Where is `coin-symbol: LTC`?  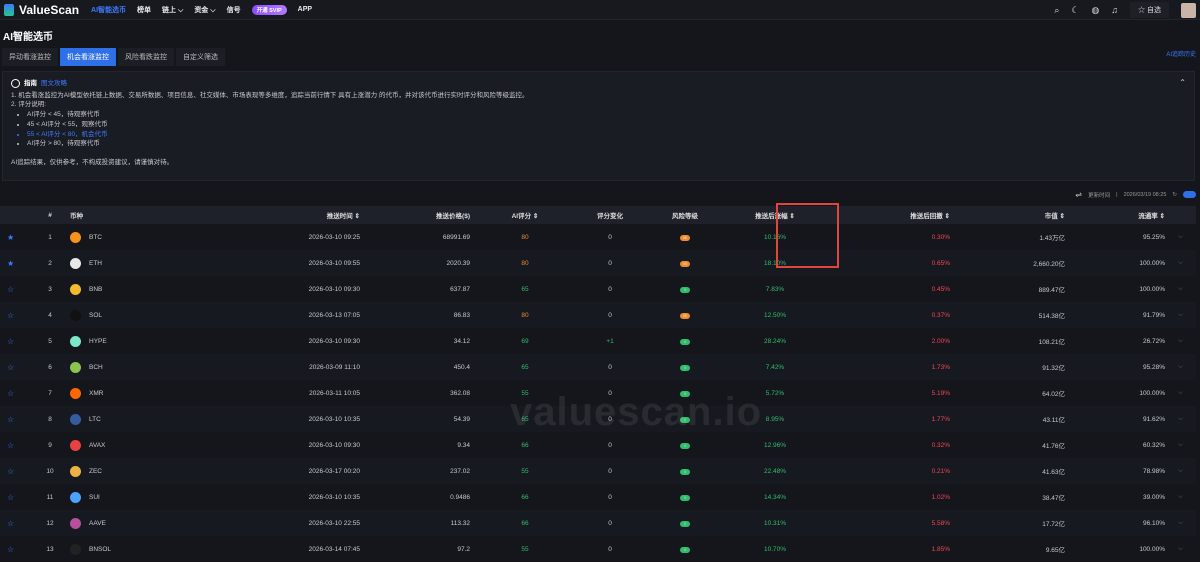
coin-symbol: LTC is located at coordinates (95, 419).